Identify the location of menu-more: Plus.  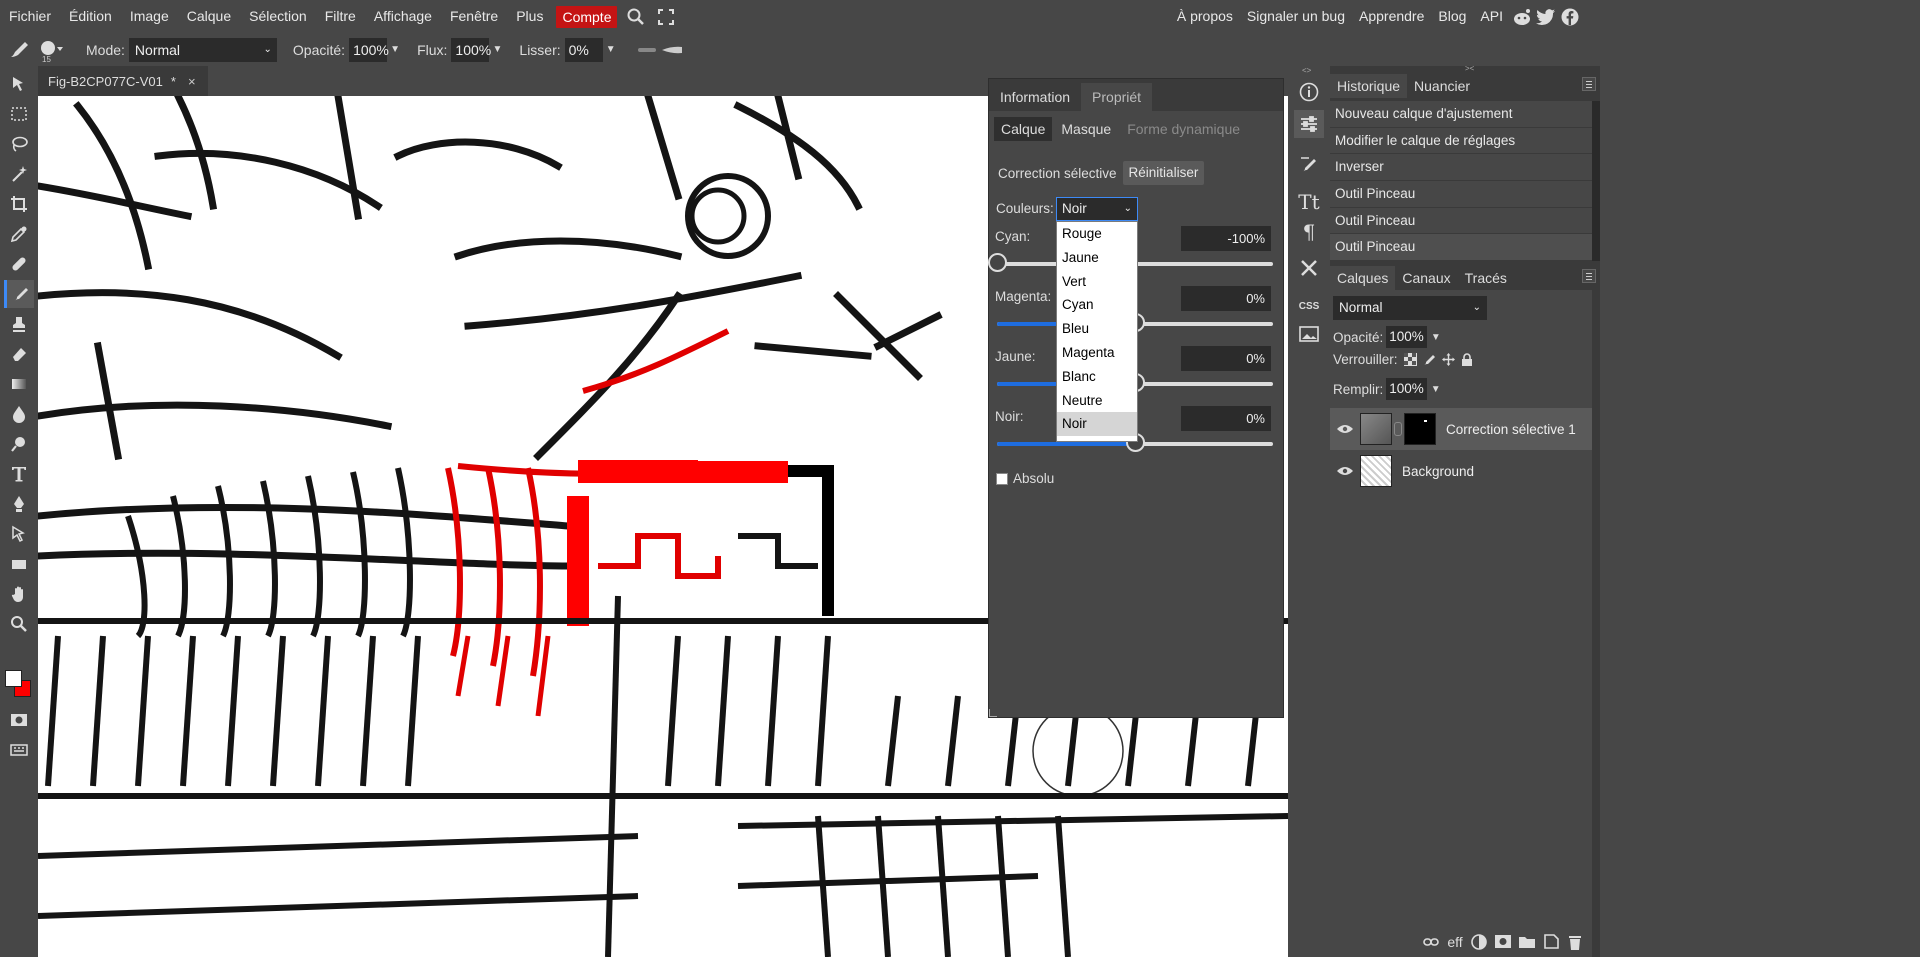
(529, 16).